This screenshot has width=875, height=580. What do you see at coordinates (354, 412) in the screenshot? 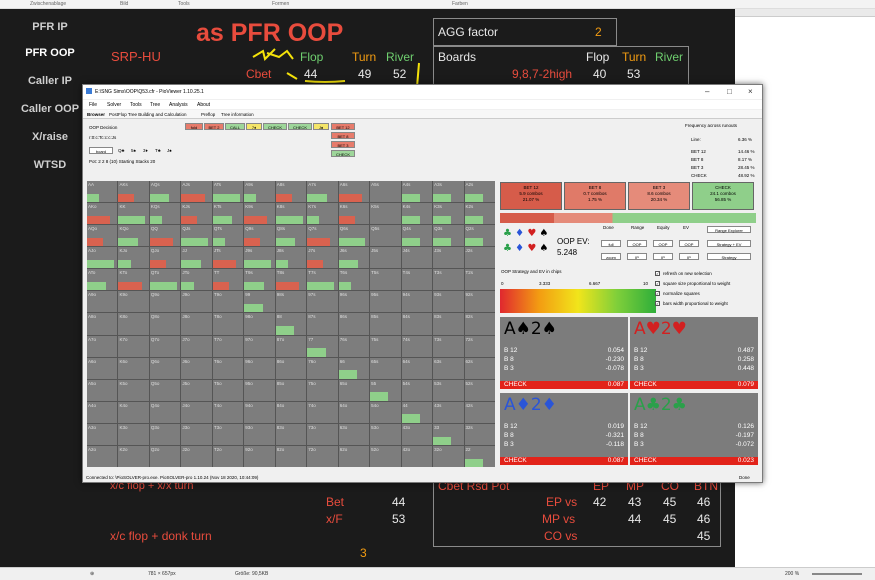
I see `hand-cell: 64o` at bounding box center [354, 412].